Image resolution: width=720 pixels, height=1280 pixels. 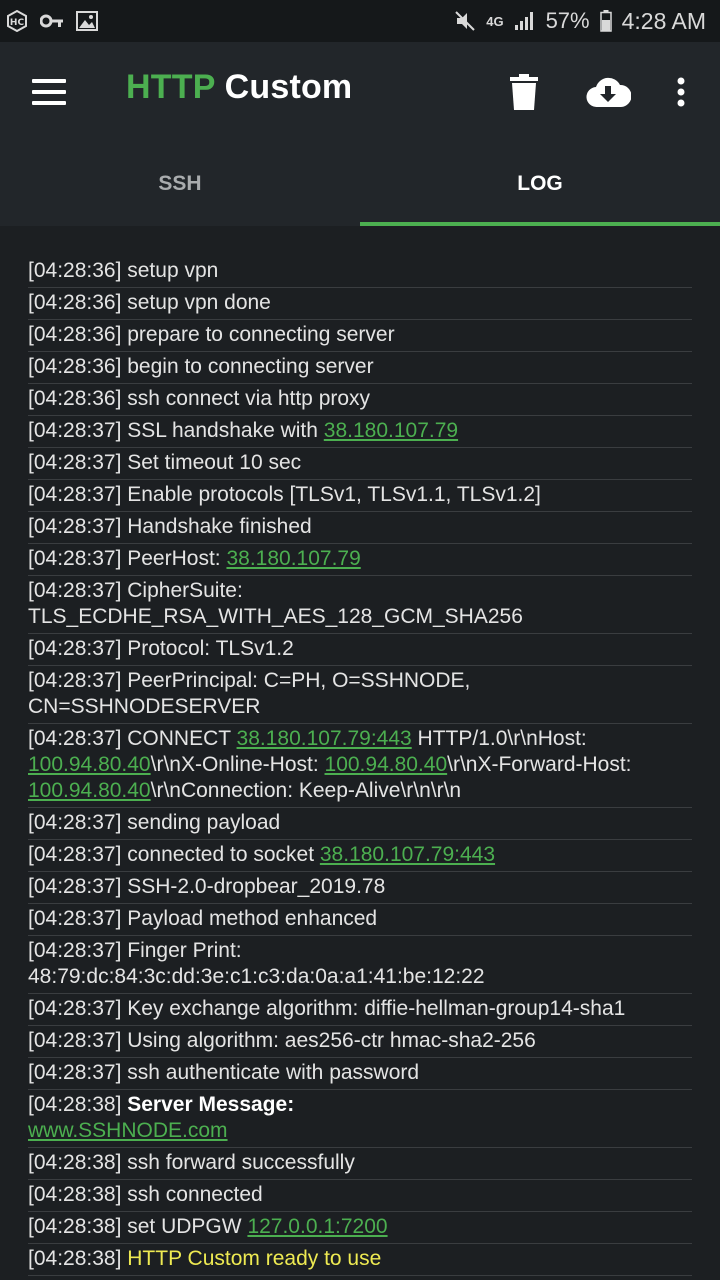 What do you see at coordinates (241, 1162) in the screenshot?
I see `log-message: ssh forward successfully` at bounding box center [241, 1162].